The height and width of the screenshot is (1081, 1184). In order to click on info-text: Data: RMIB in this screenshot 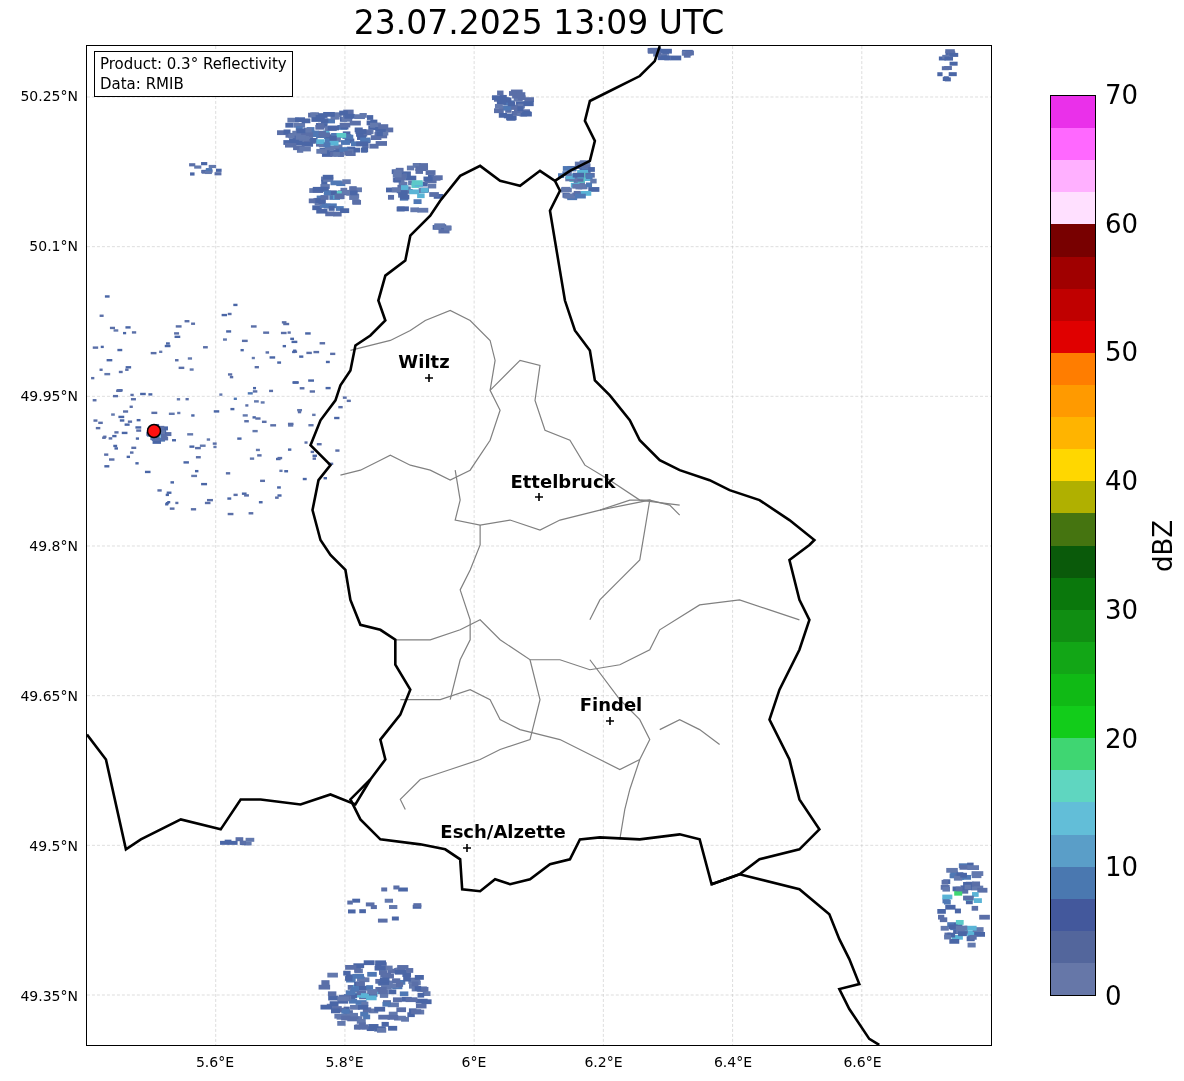, I will do `click(142, 84)`.